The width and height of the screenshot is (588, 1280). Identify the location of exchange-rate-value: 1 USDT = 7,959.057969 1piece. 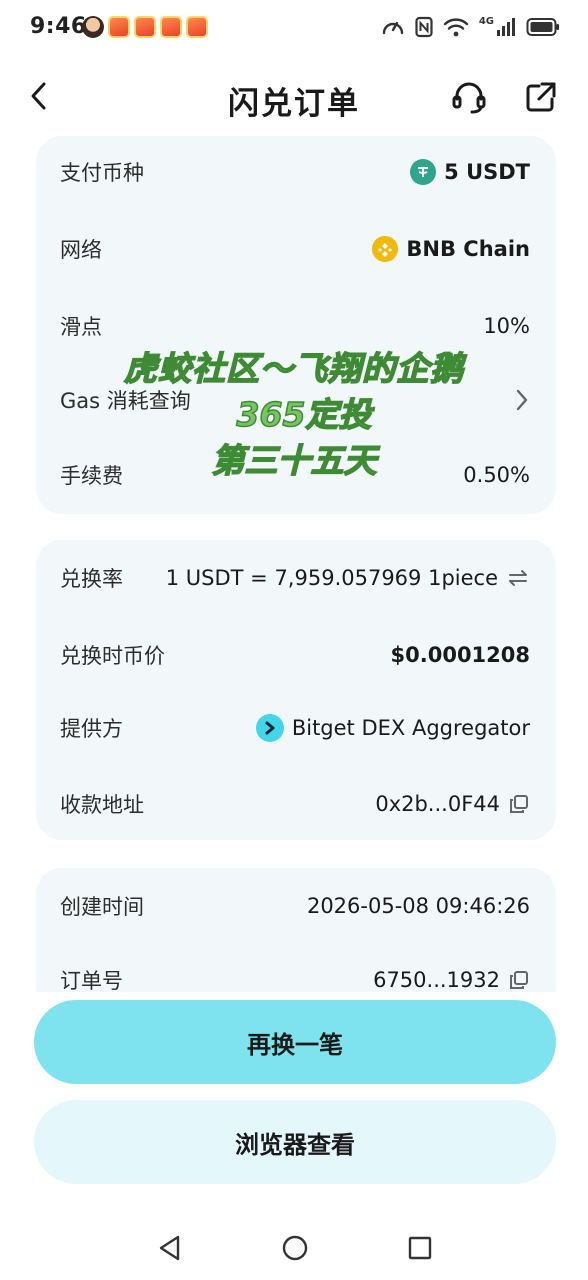
(331, 578).